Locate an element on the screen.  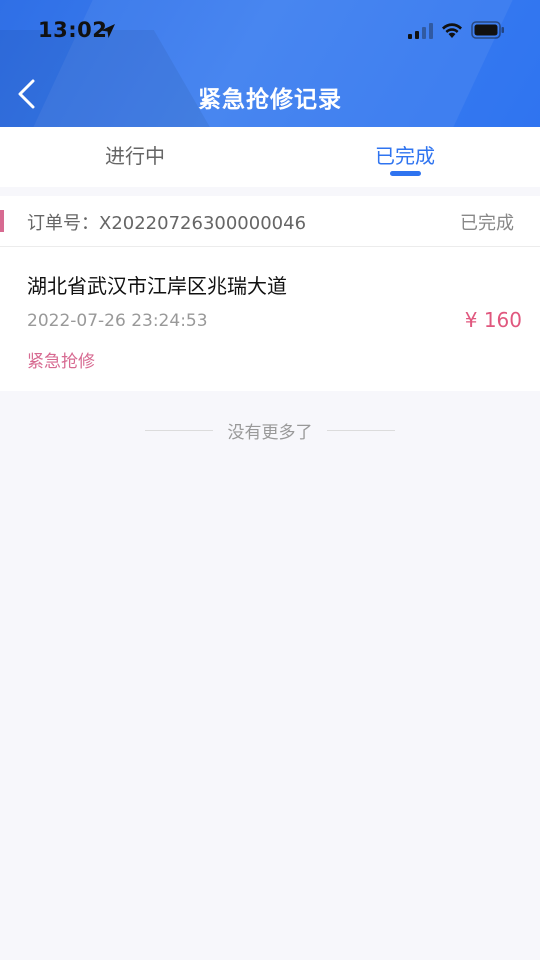
location-arrow-icon is located at coordinates (108, 31).